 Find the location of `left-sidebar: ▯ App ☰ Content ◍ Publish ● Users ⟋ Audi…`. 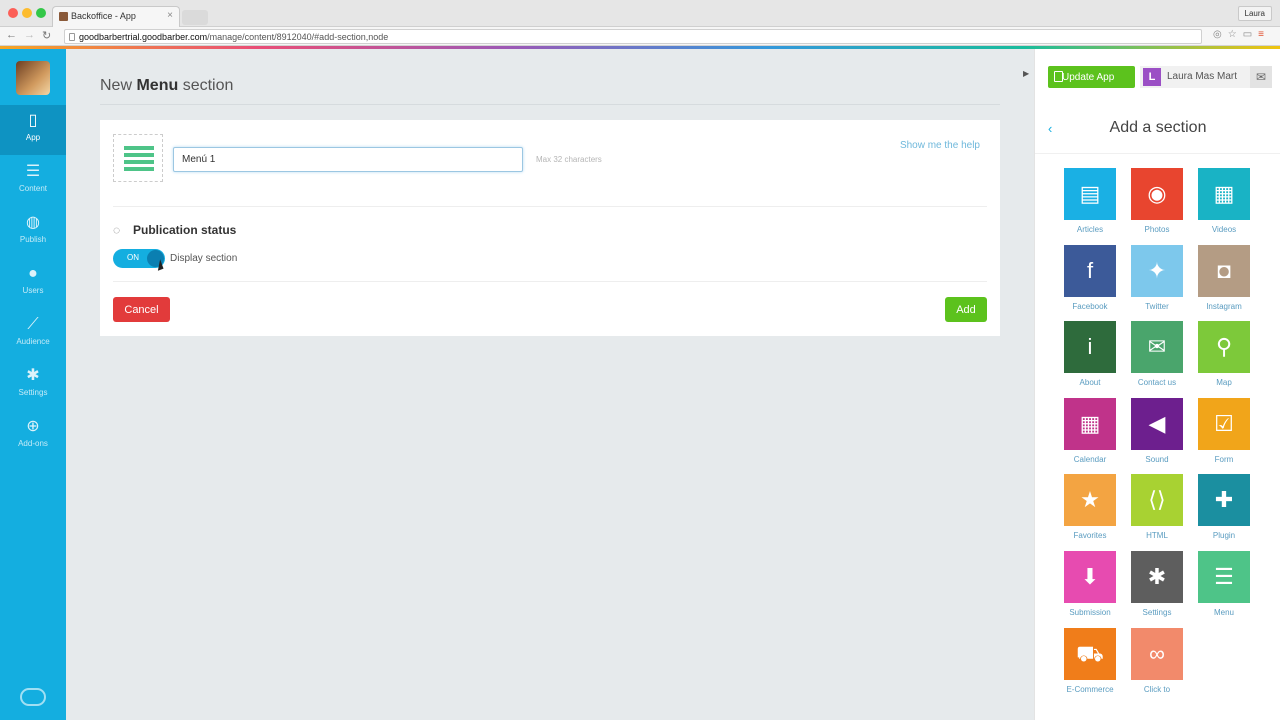

left-sidebar: ▯ App ☰ Content ◍ Publish ● Users ⟋ Audi… is located at coordinates (33, 384).